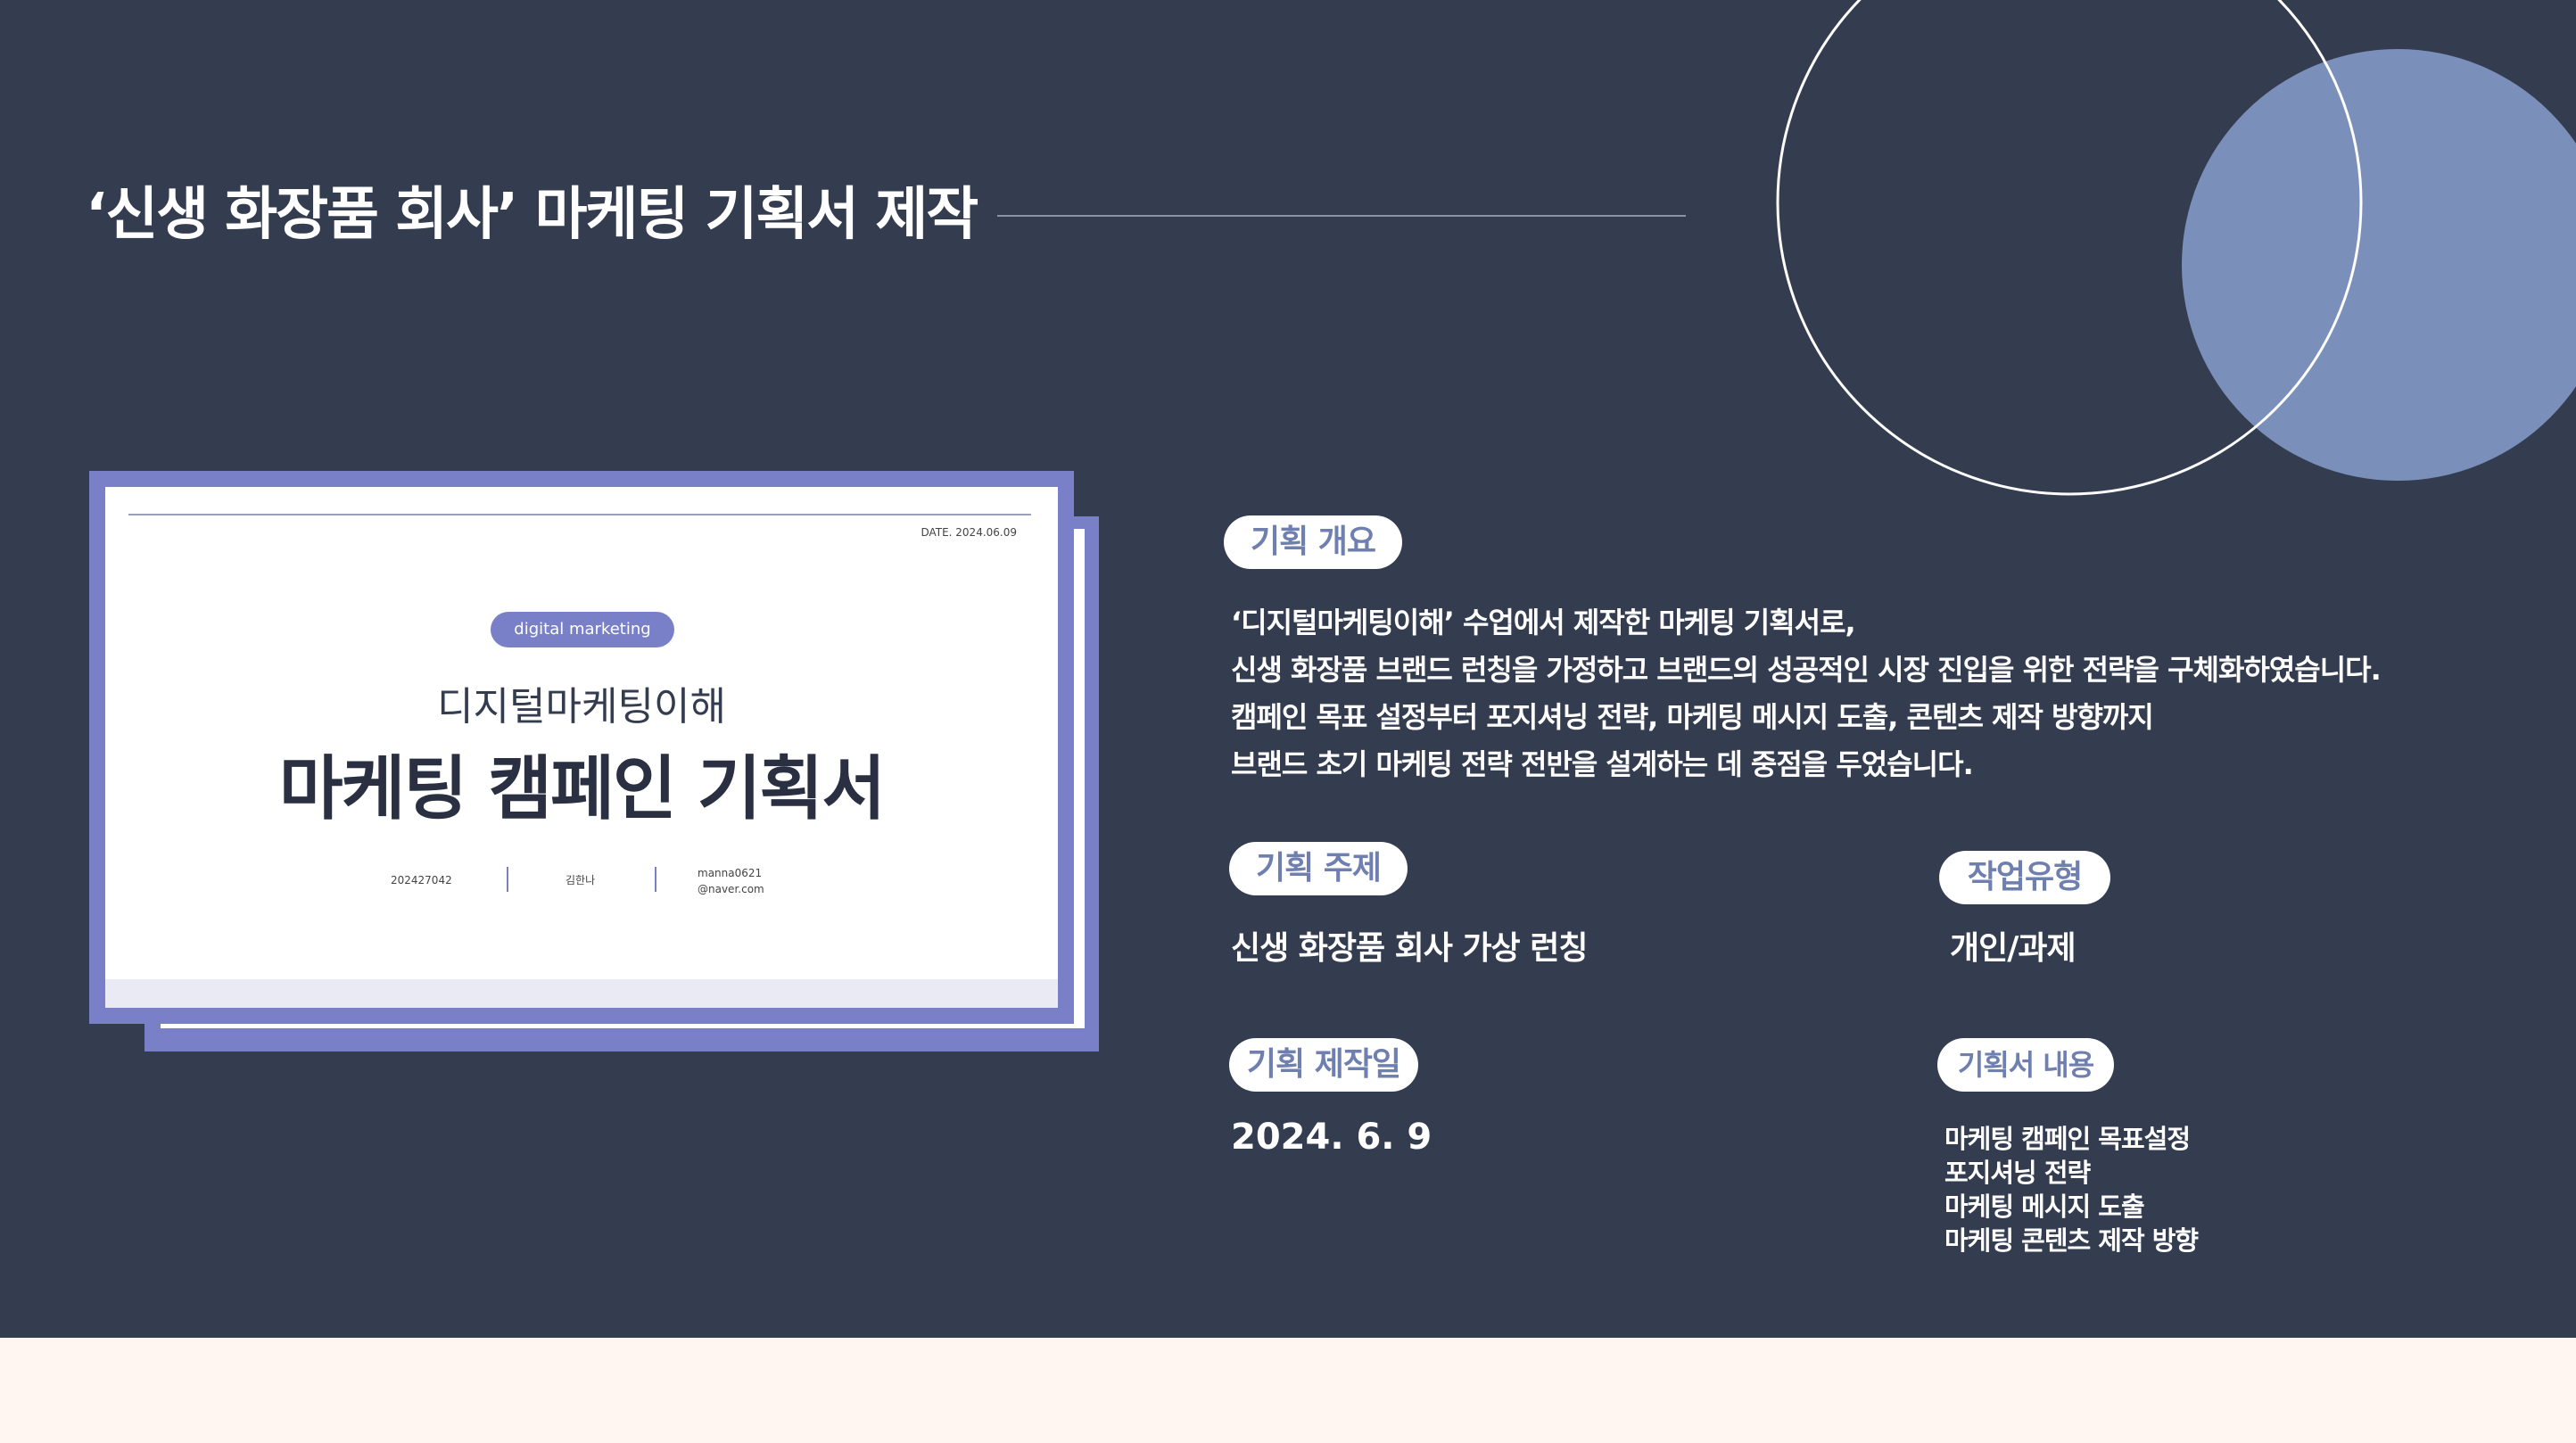  What do you see at coordinates (582, 707) in the screenshot?
I see `preview-subtitle: 디지털마케팅이해` at bounding box center [582, 707].